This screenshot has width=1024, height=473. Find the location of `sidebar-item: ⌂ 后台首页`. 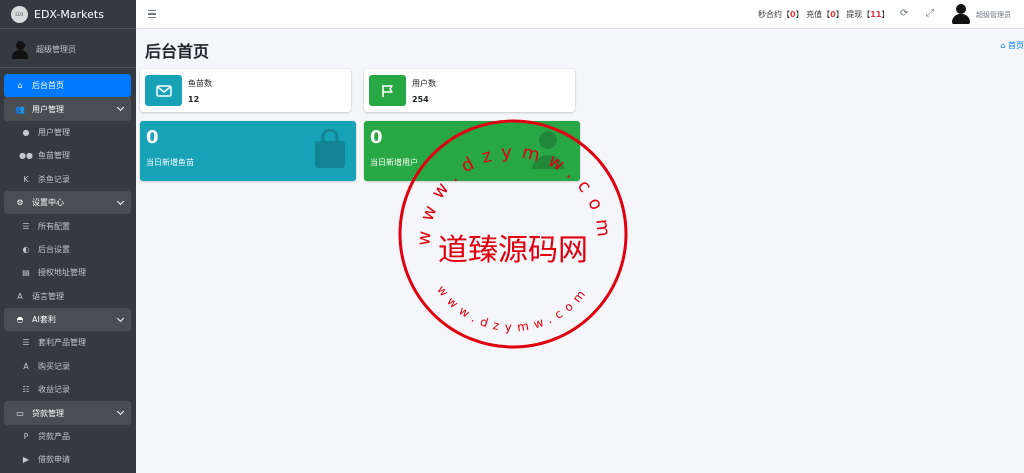

sidebar-item: ⌂ 后台首页 is located at coordinates (67, 86).